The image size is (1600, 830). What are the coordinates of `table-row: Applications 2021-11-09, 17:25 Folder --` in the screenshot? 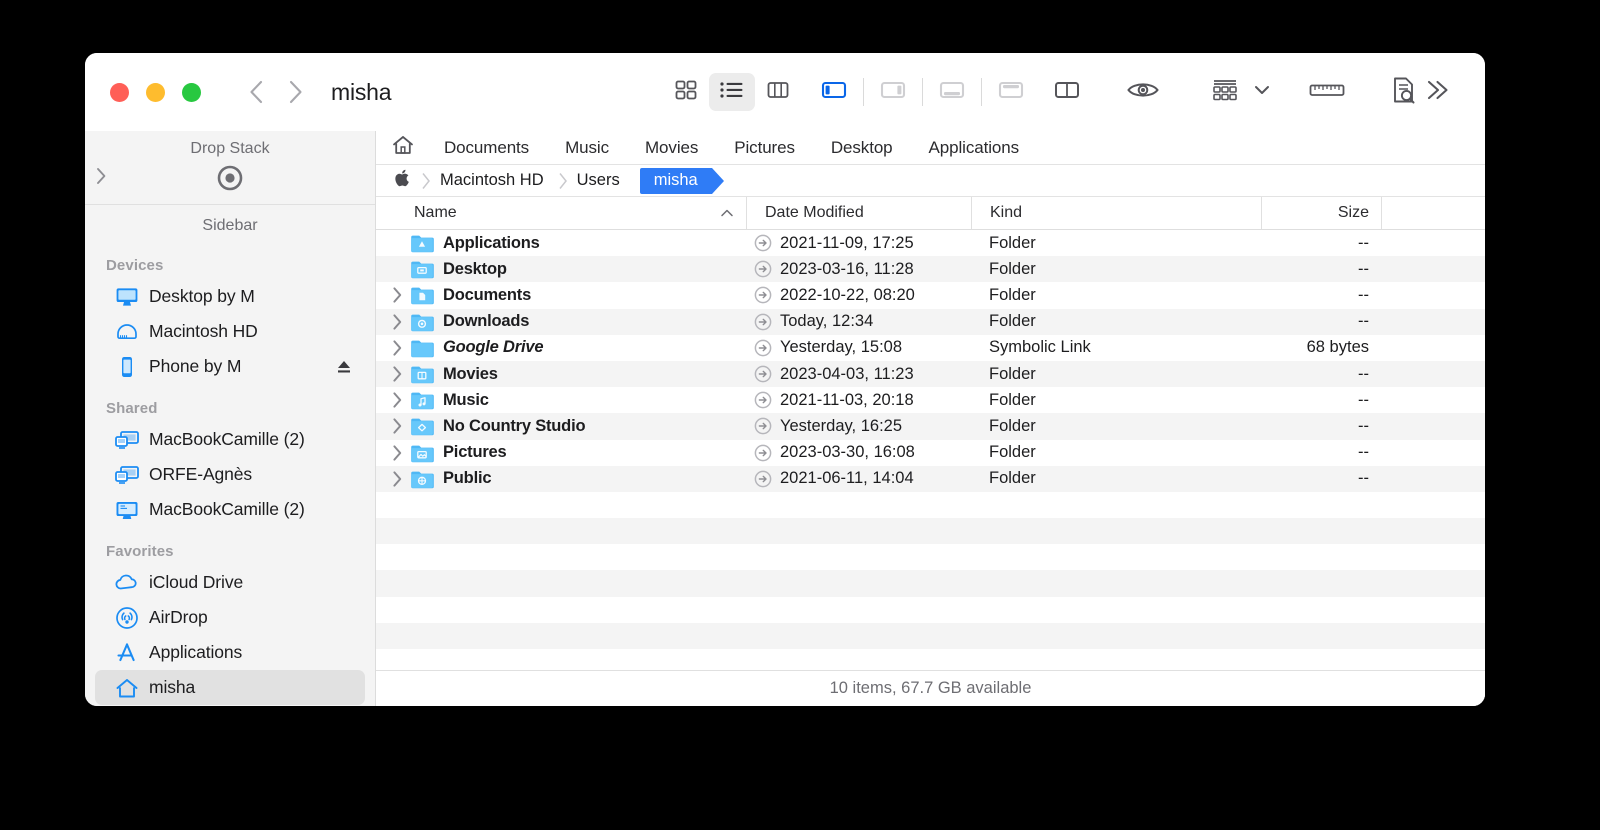 It's located at (930, 243).